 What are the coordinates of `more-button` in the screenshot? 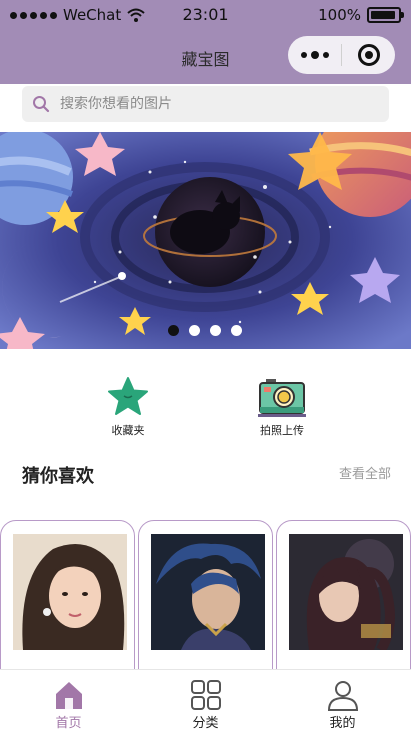 It's located at (314, 55).